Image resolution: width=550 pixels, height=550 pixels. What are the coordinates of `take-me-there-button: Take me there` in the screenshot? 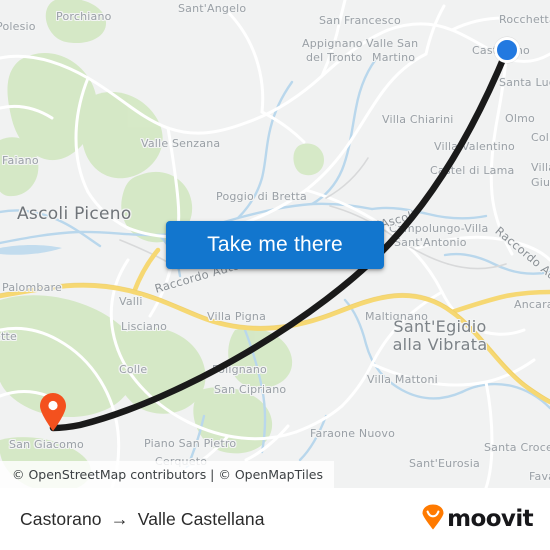 It's located at (275, 245).